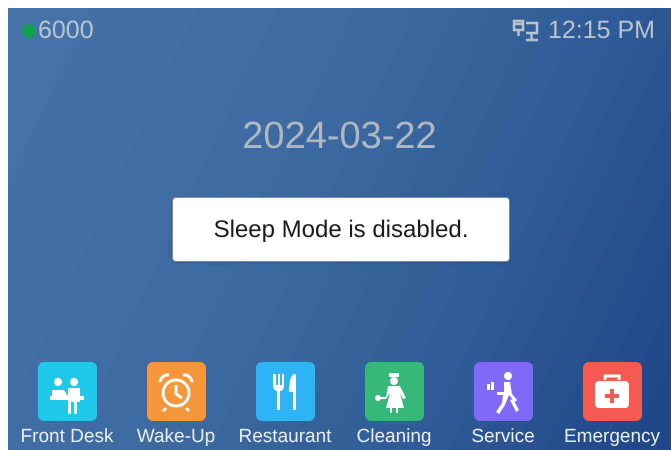 The height and width of the screenshot is (450, 671). What do you see at coordinates (339, 136) in the screenshot?
I see `date-text: 2024-03-22` at bounding box center [339, 136].